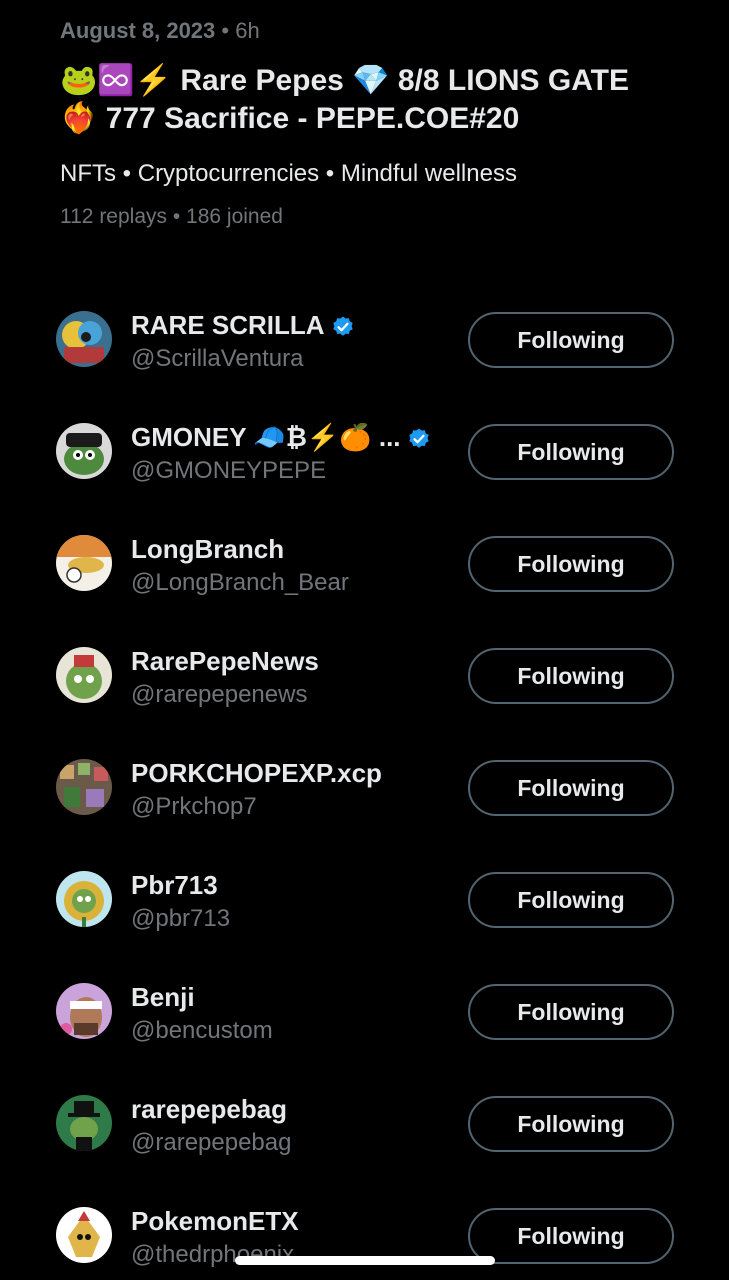 This screenshot has width=729, height=1280. What do you see at coordinates (174, 885) in the screenshot?
I see `participant-name: Pbr713` at bounding box center [174, 885].